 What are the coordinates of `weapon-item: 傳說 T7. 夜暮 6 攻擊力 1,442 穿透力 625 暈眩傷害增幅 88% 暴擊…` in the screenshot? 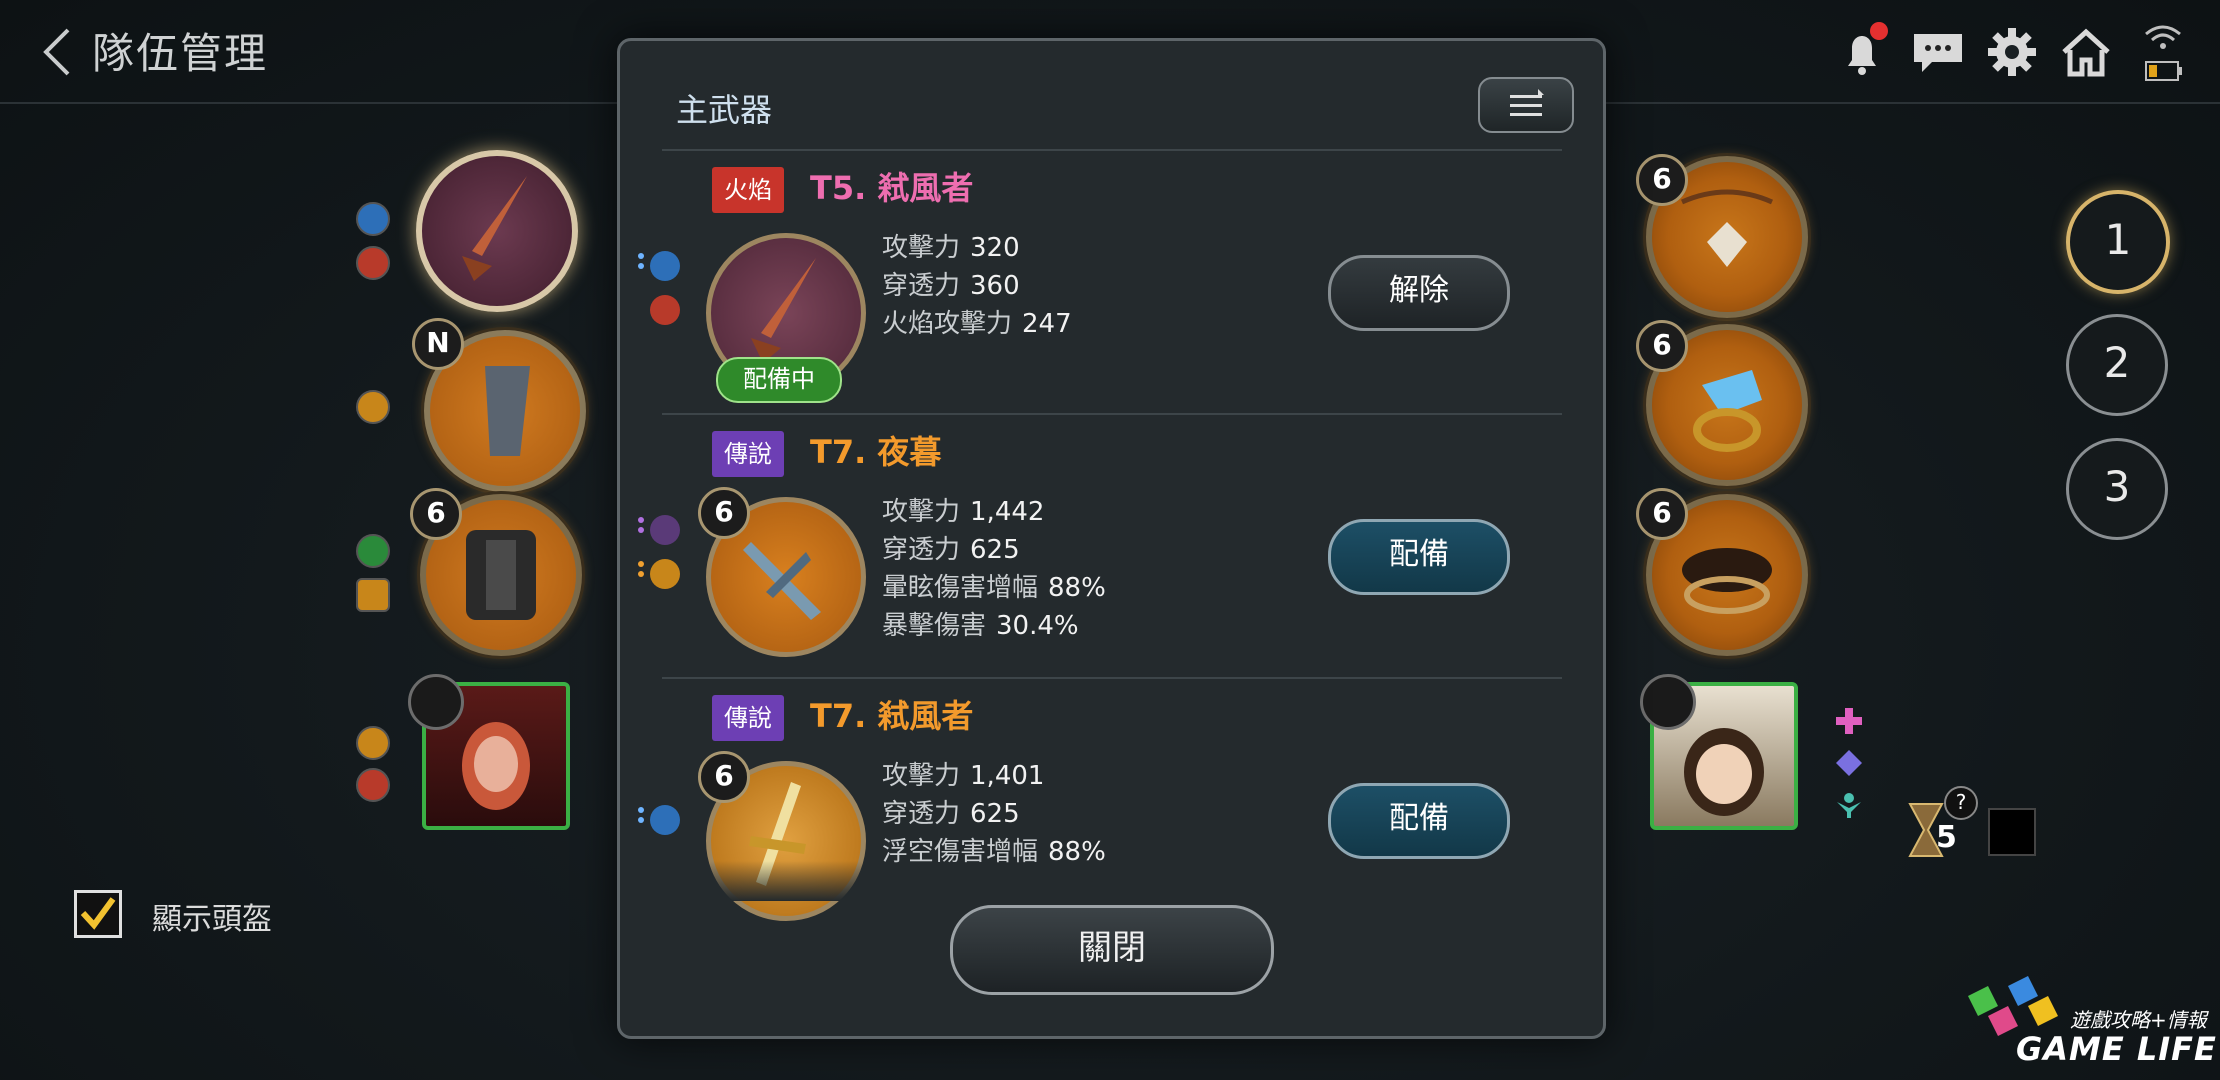 It's located at (1111, 555).